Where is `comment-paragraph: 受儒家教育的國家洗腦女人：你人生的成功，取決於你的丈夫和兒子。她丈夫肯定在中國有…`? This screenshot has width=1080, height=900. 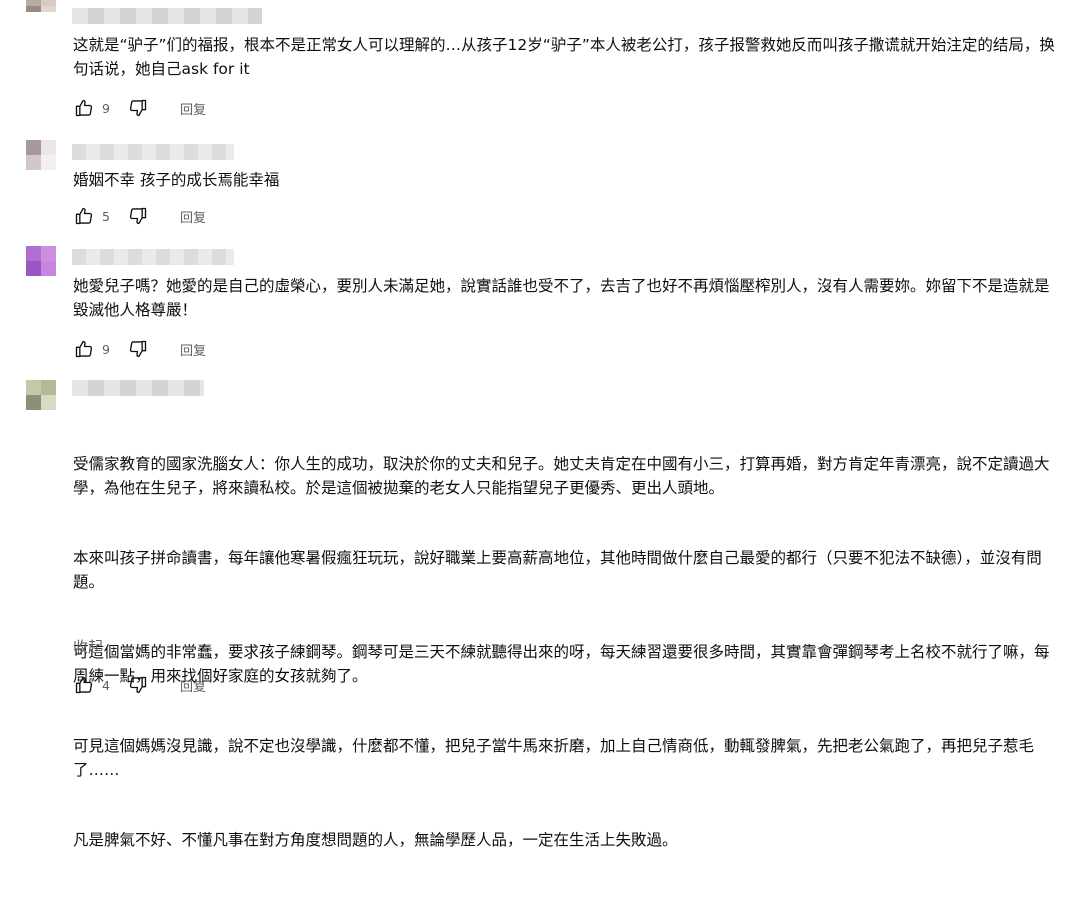 comment-paragraph: 受儒家教育的國家洗腦女人：你人生的成功，取決於你的丈夫和兒子。她丈夫肯定在中國有… is located at coordinates (561, 476).